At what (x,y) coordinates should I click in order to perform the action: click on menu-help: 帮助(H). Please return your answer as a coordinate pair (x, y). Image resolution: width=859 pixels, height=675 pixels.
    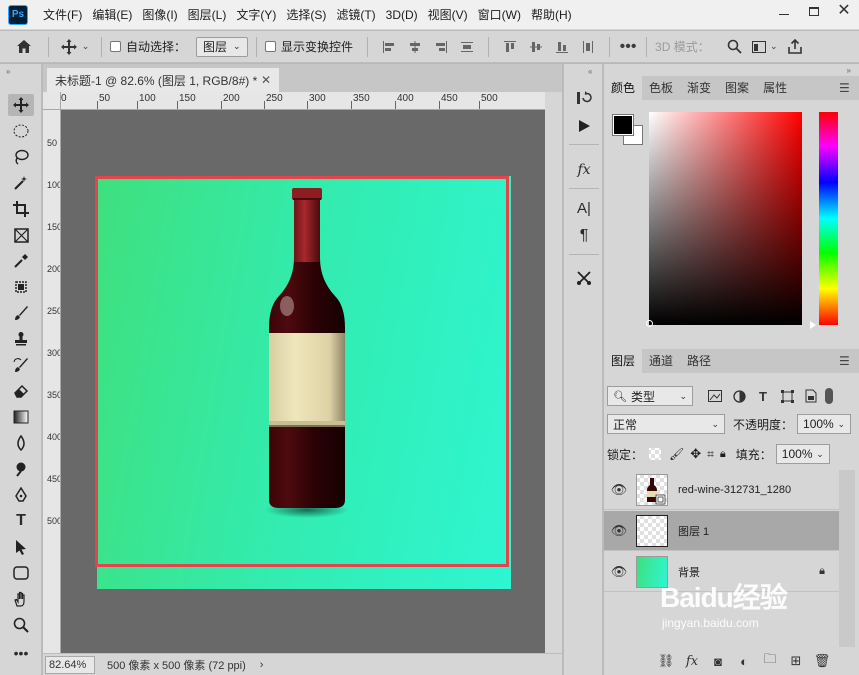
    Looking at the image, I should click on (551, 15).